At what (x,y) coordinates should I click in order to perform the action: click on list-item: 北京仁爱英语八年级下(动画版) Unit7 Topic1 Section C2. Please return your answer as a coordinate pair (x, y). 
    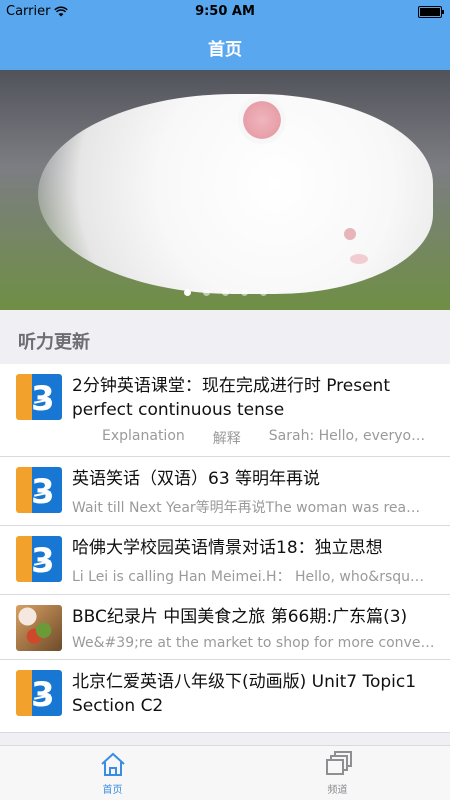
    Looking at the image, I should click on (225, 696).